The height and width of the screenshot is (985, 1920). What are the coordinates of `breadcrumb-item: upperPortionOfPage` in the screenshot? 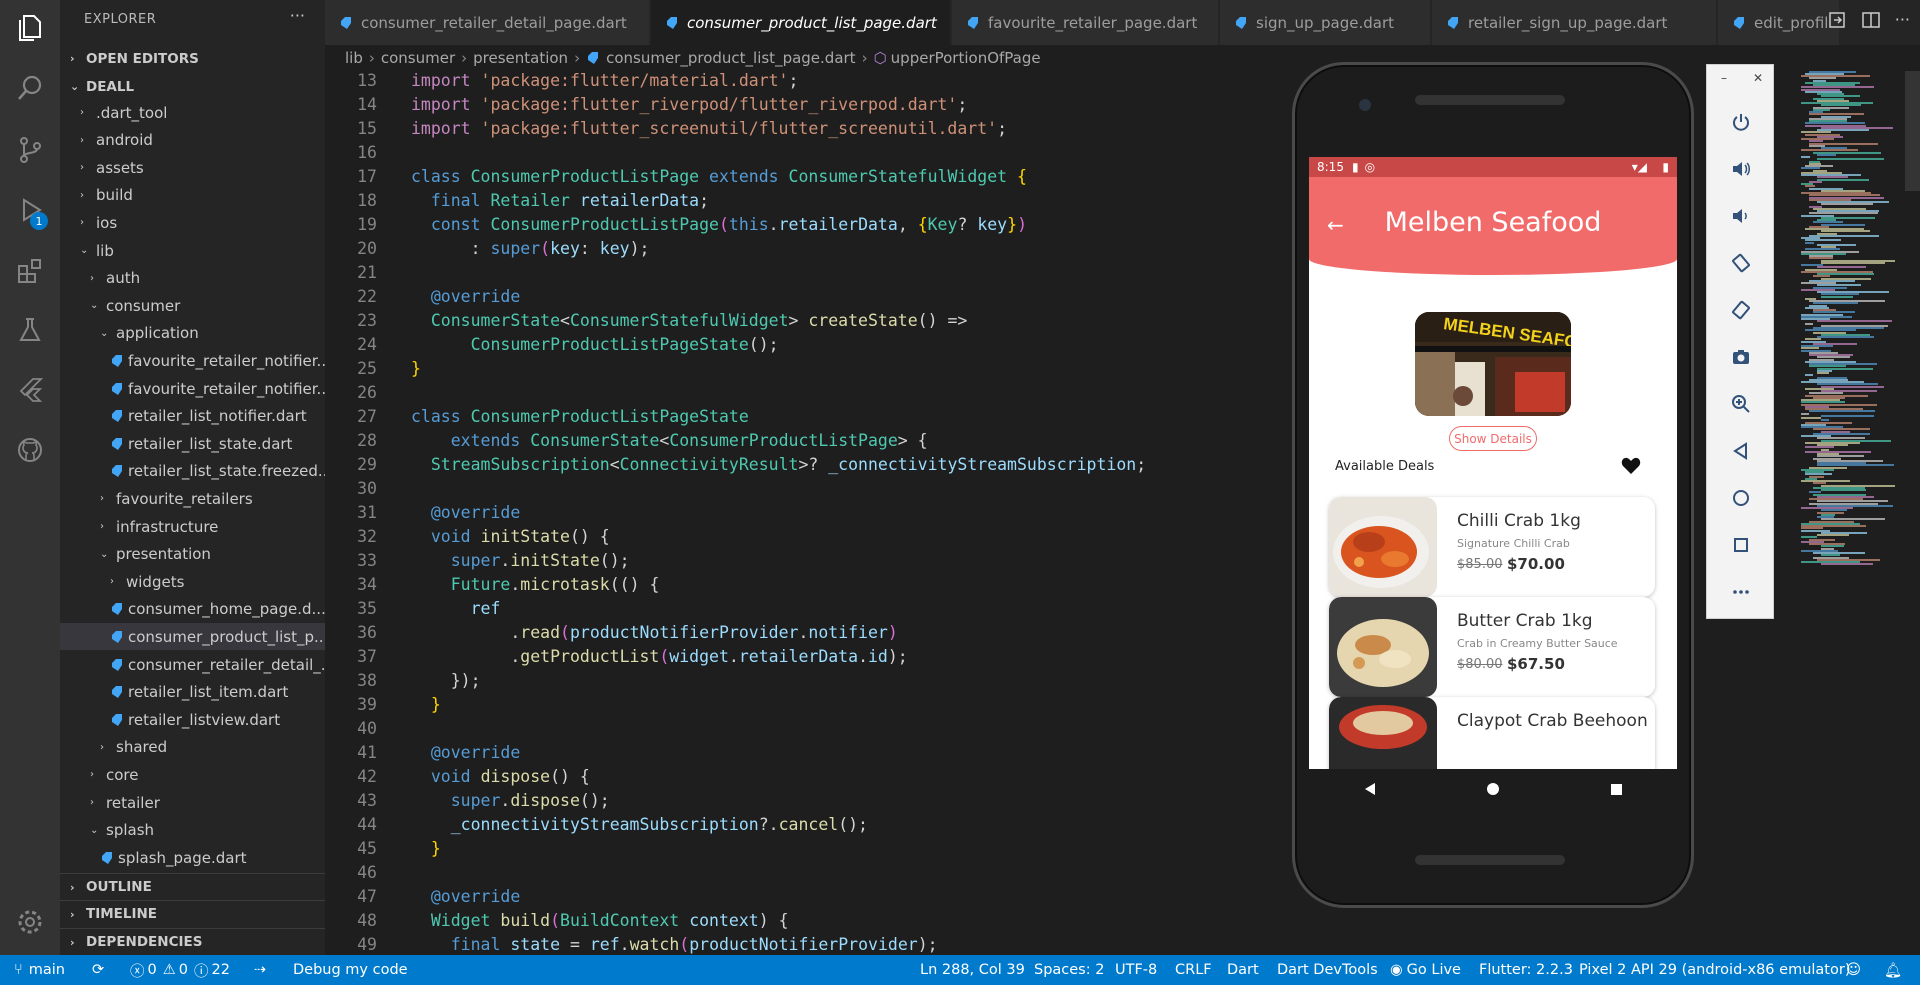 It's located at (966, 58).